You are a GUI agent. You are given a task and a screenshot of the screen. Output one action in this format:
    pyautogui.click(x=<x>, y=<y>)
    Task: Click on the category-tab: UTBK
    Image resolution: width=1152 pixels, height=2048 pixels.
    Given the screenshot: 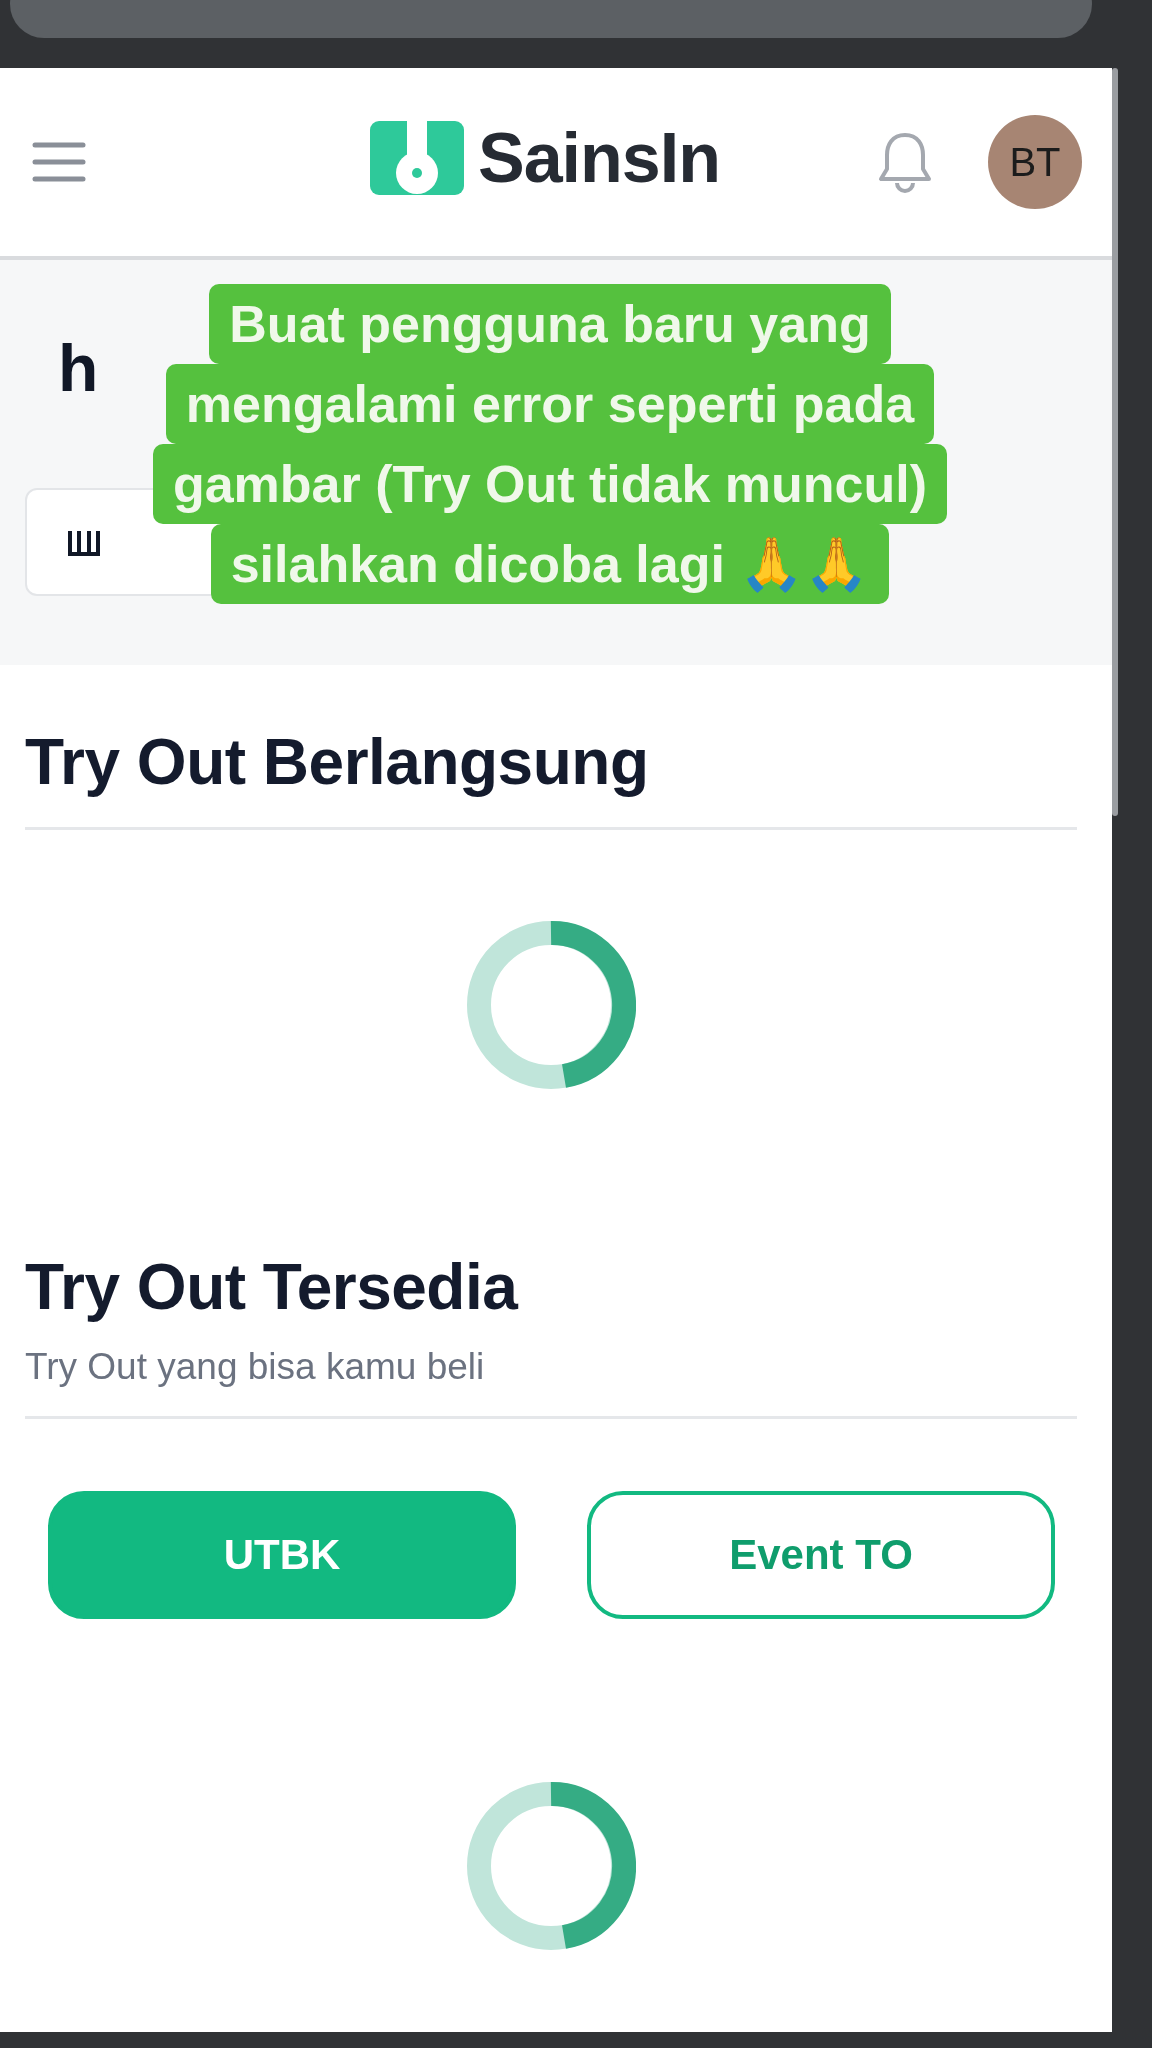 What is the action you would take?
    pyautogui.click(x=282, y=1555)
    